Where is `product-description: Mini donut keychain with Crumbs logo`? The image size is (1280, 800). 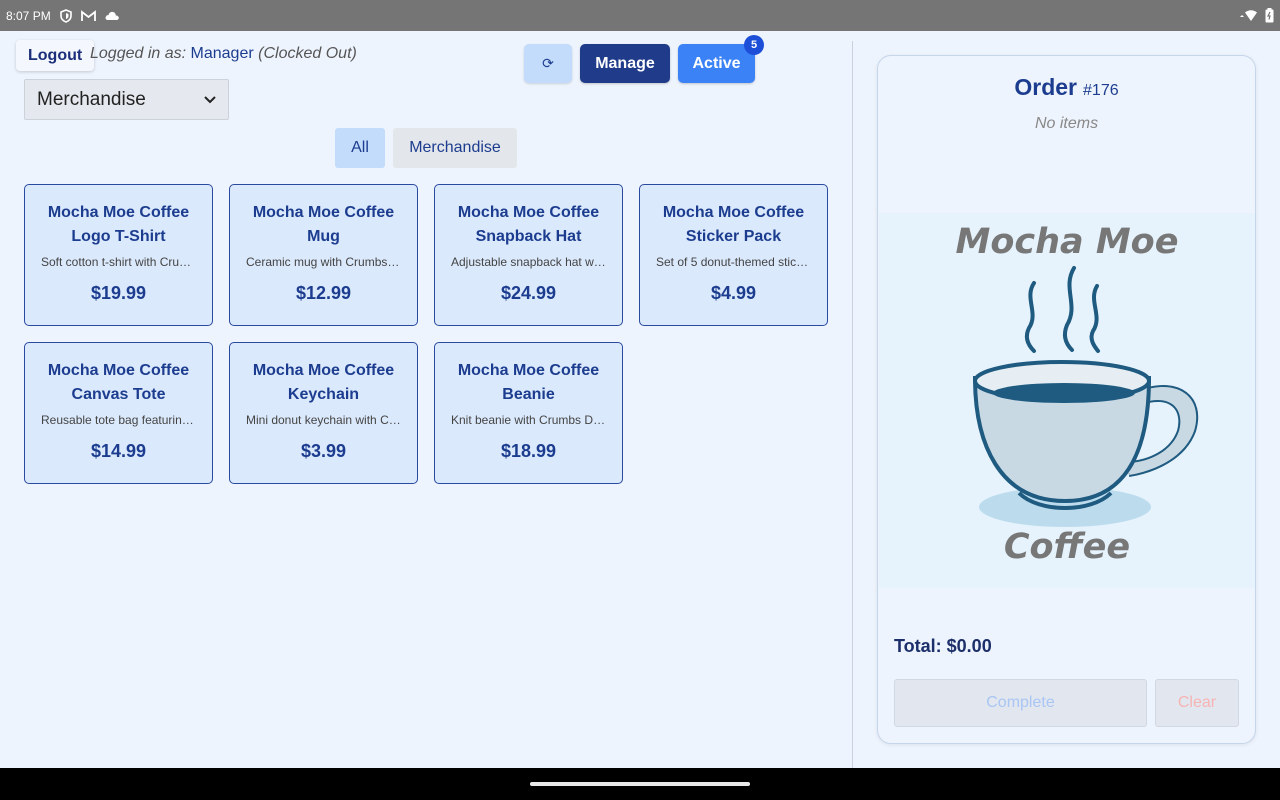
product-description: Mini donut keychain with Crumbs logo is located at coordinates (331, 420).